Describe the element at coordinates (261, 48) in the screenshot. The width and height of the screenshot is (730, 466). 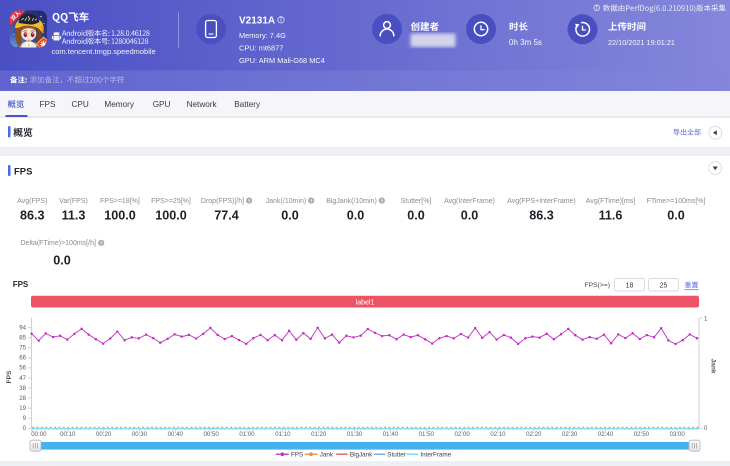
I see `svg-text: CPU: mt6877` at that location.